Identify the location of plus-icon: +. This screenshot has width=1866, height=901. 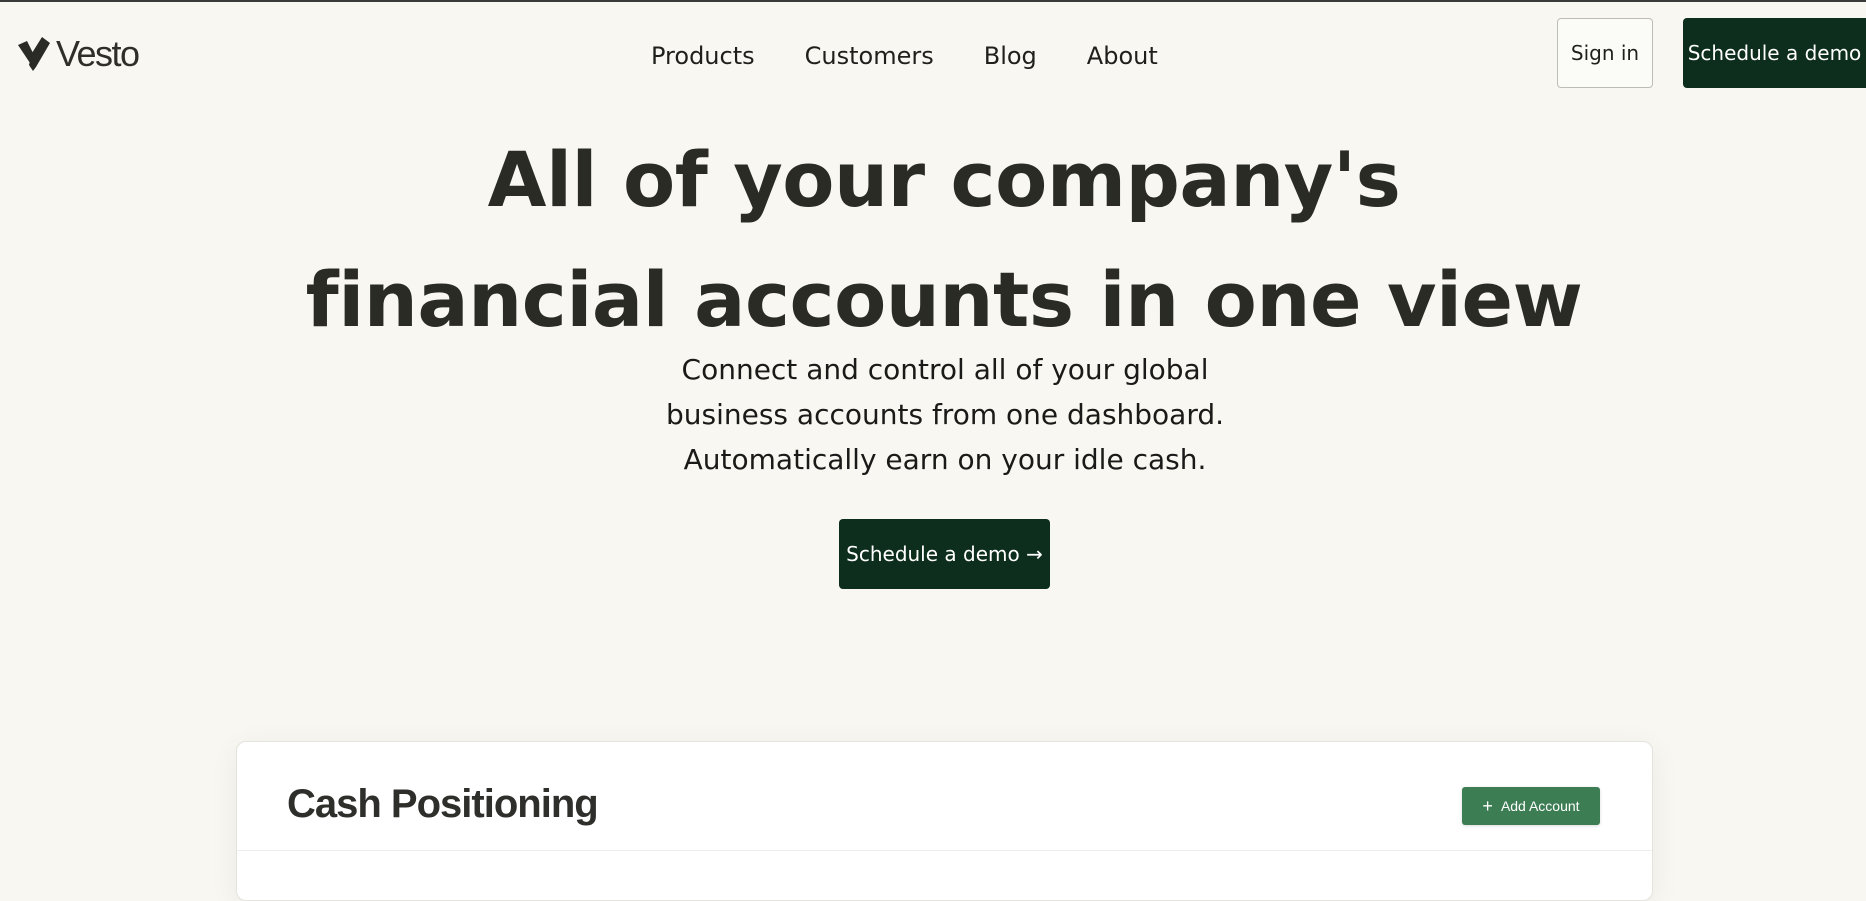
(1487, 806).